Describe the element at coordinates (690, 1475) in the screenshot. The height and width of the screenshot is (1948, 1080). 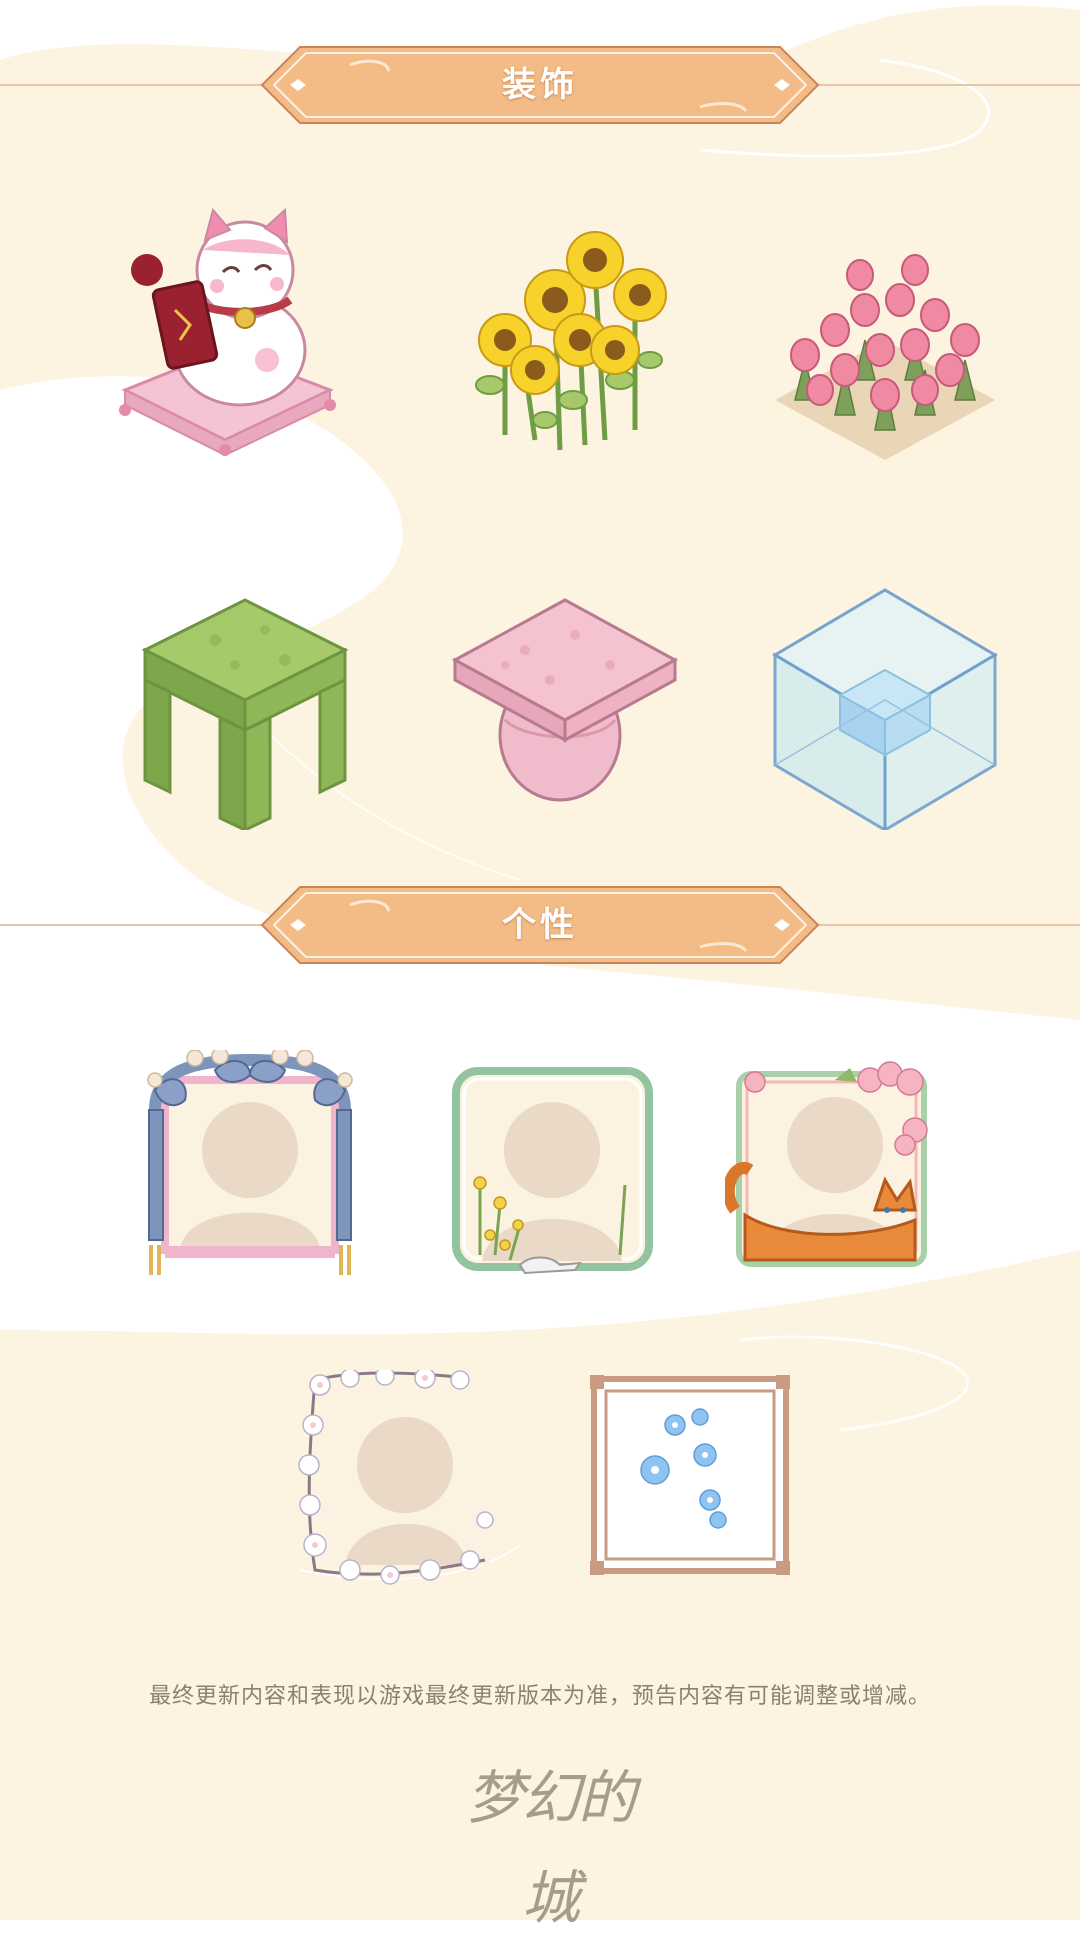
I see `blue-flower-square-frame-icon` at that location.